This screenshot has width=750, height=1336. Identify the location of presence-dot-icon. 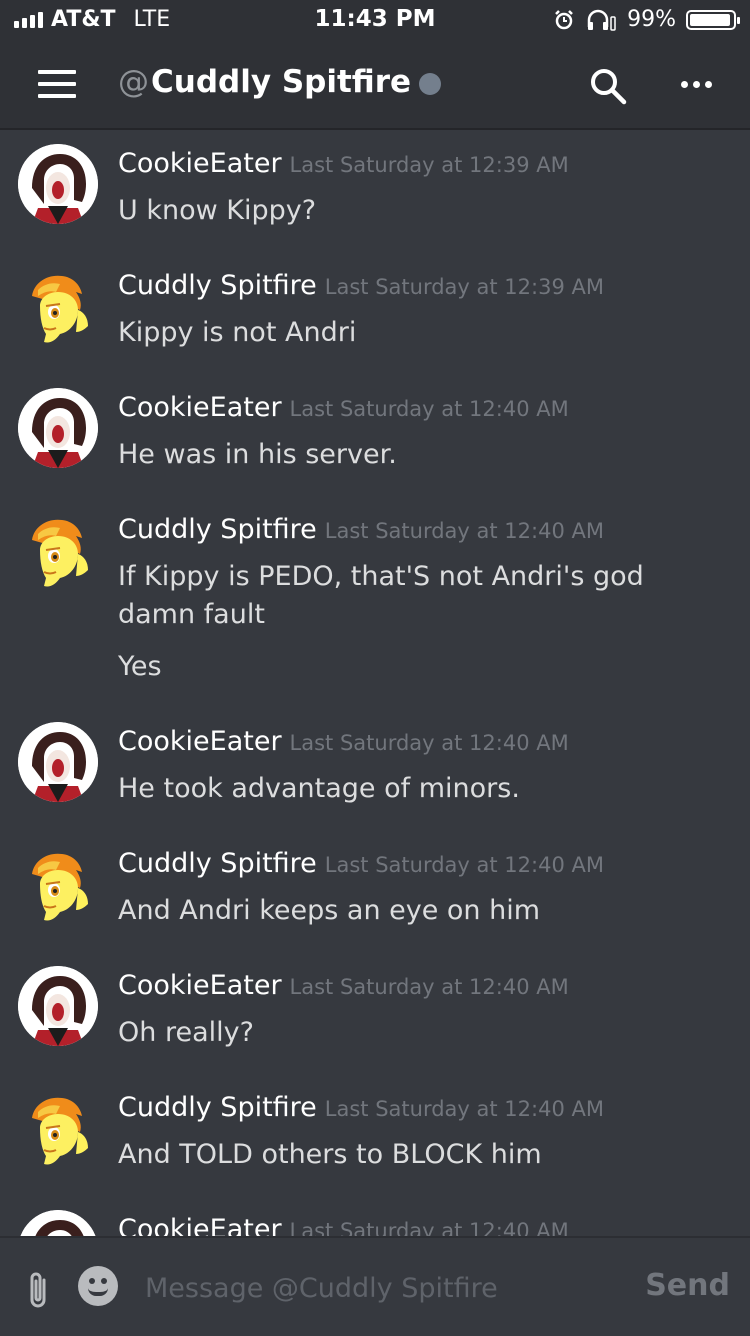
(430, 84).